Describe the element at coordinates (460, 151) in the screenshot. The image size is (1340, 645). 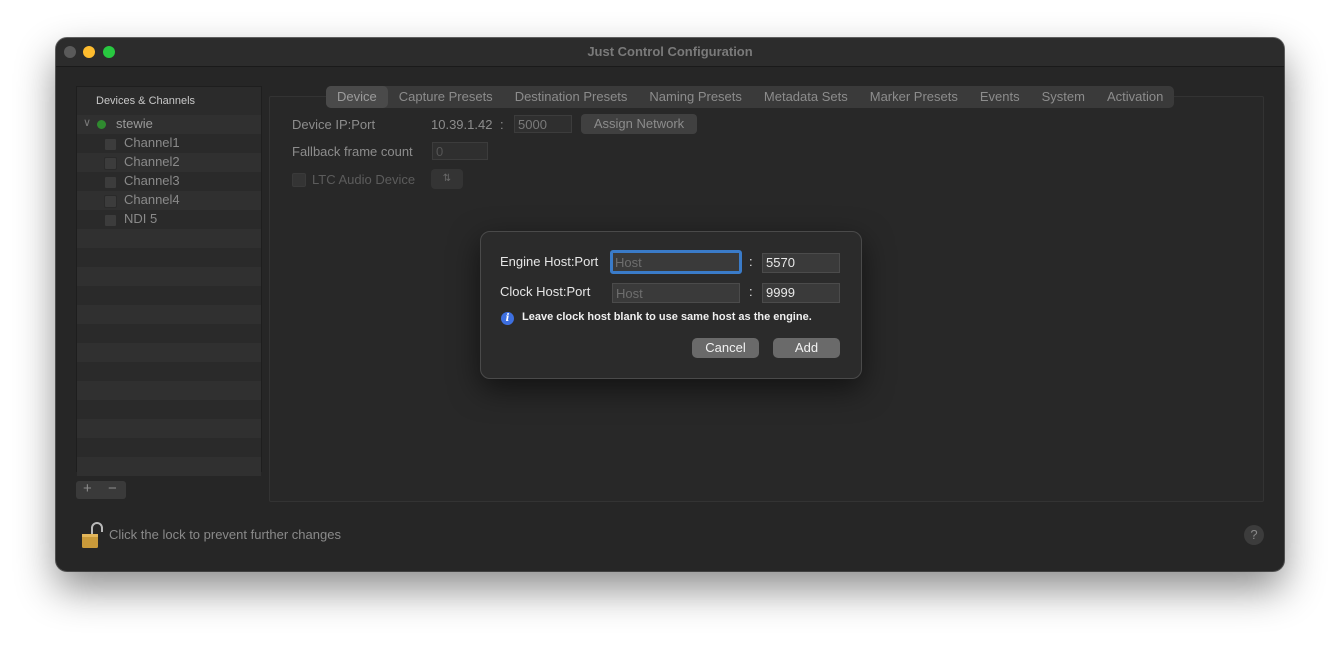
I see `fallback-frame-count-field: 0` at that location.